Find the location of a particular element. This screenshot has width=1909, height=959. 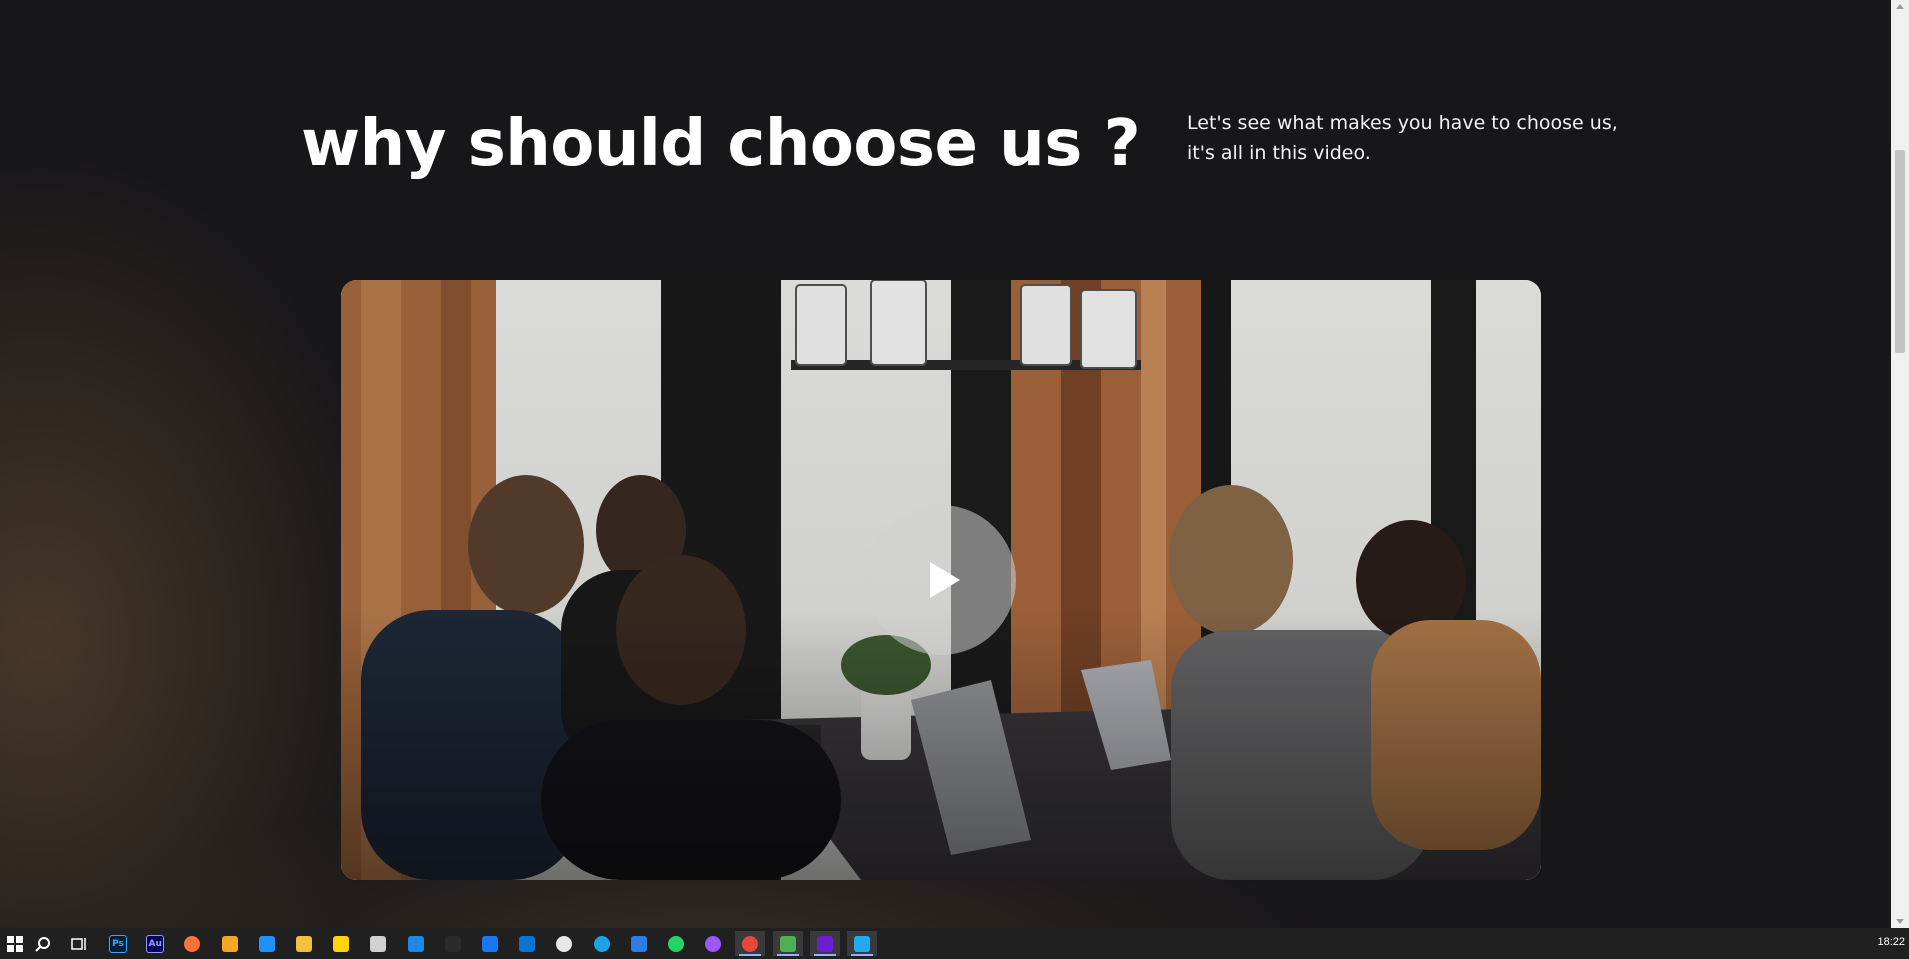

app-icon is located at coordinates (378, 943).